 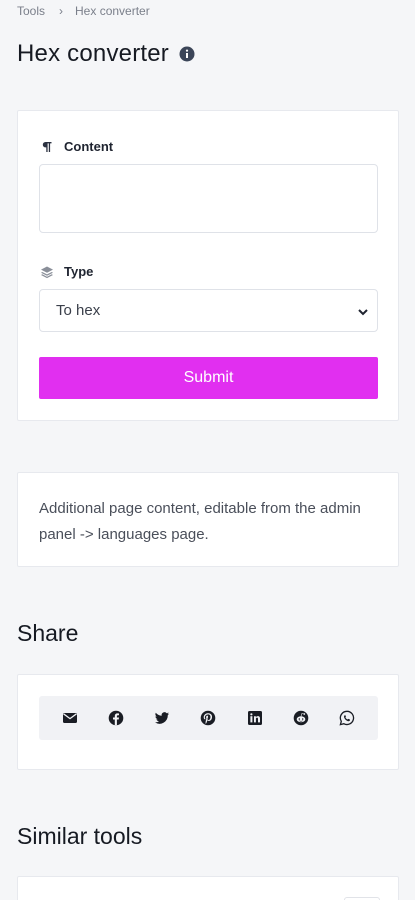 What do you see at coordinates (162, 718) in the screenshot?
I see `twitter-icon` at bounding box center [162, 718].